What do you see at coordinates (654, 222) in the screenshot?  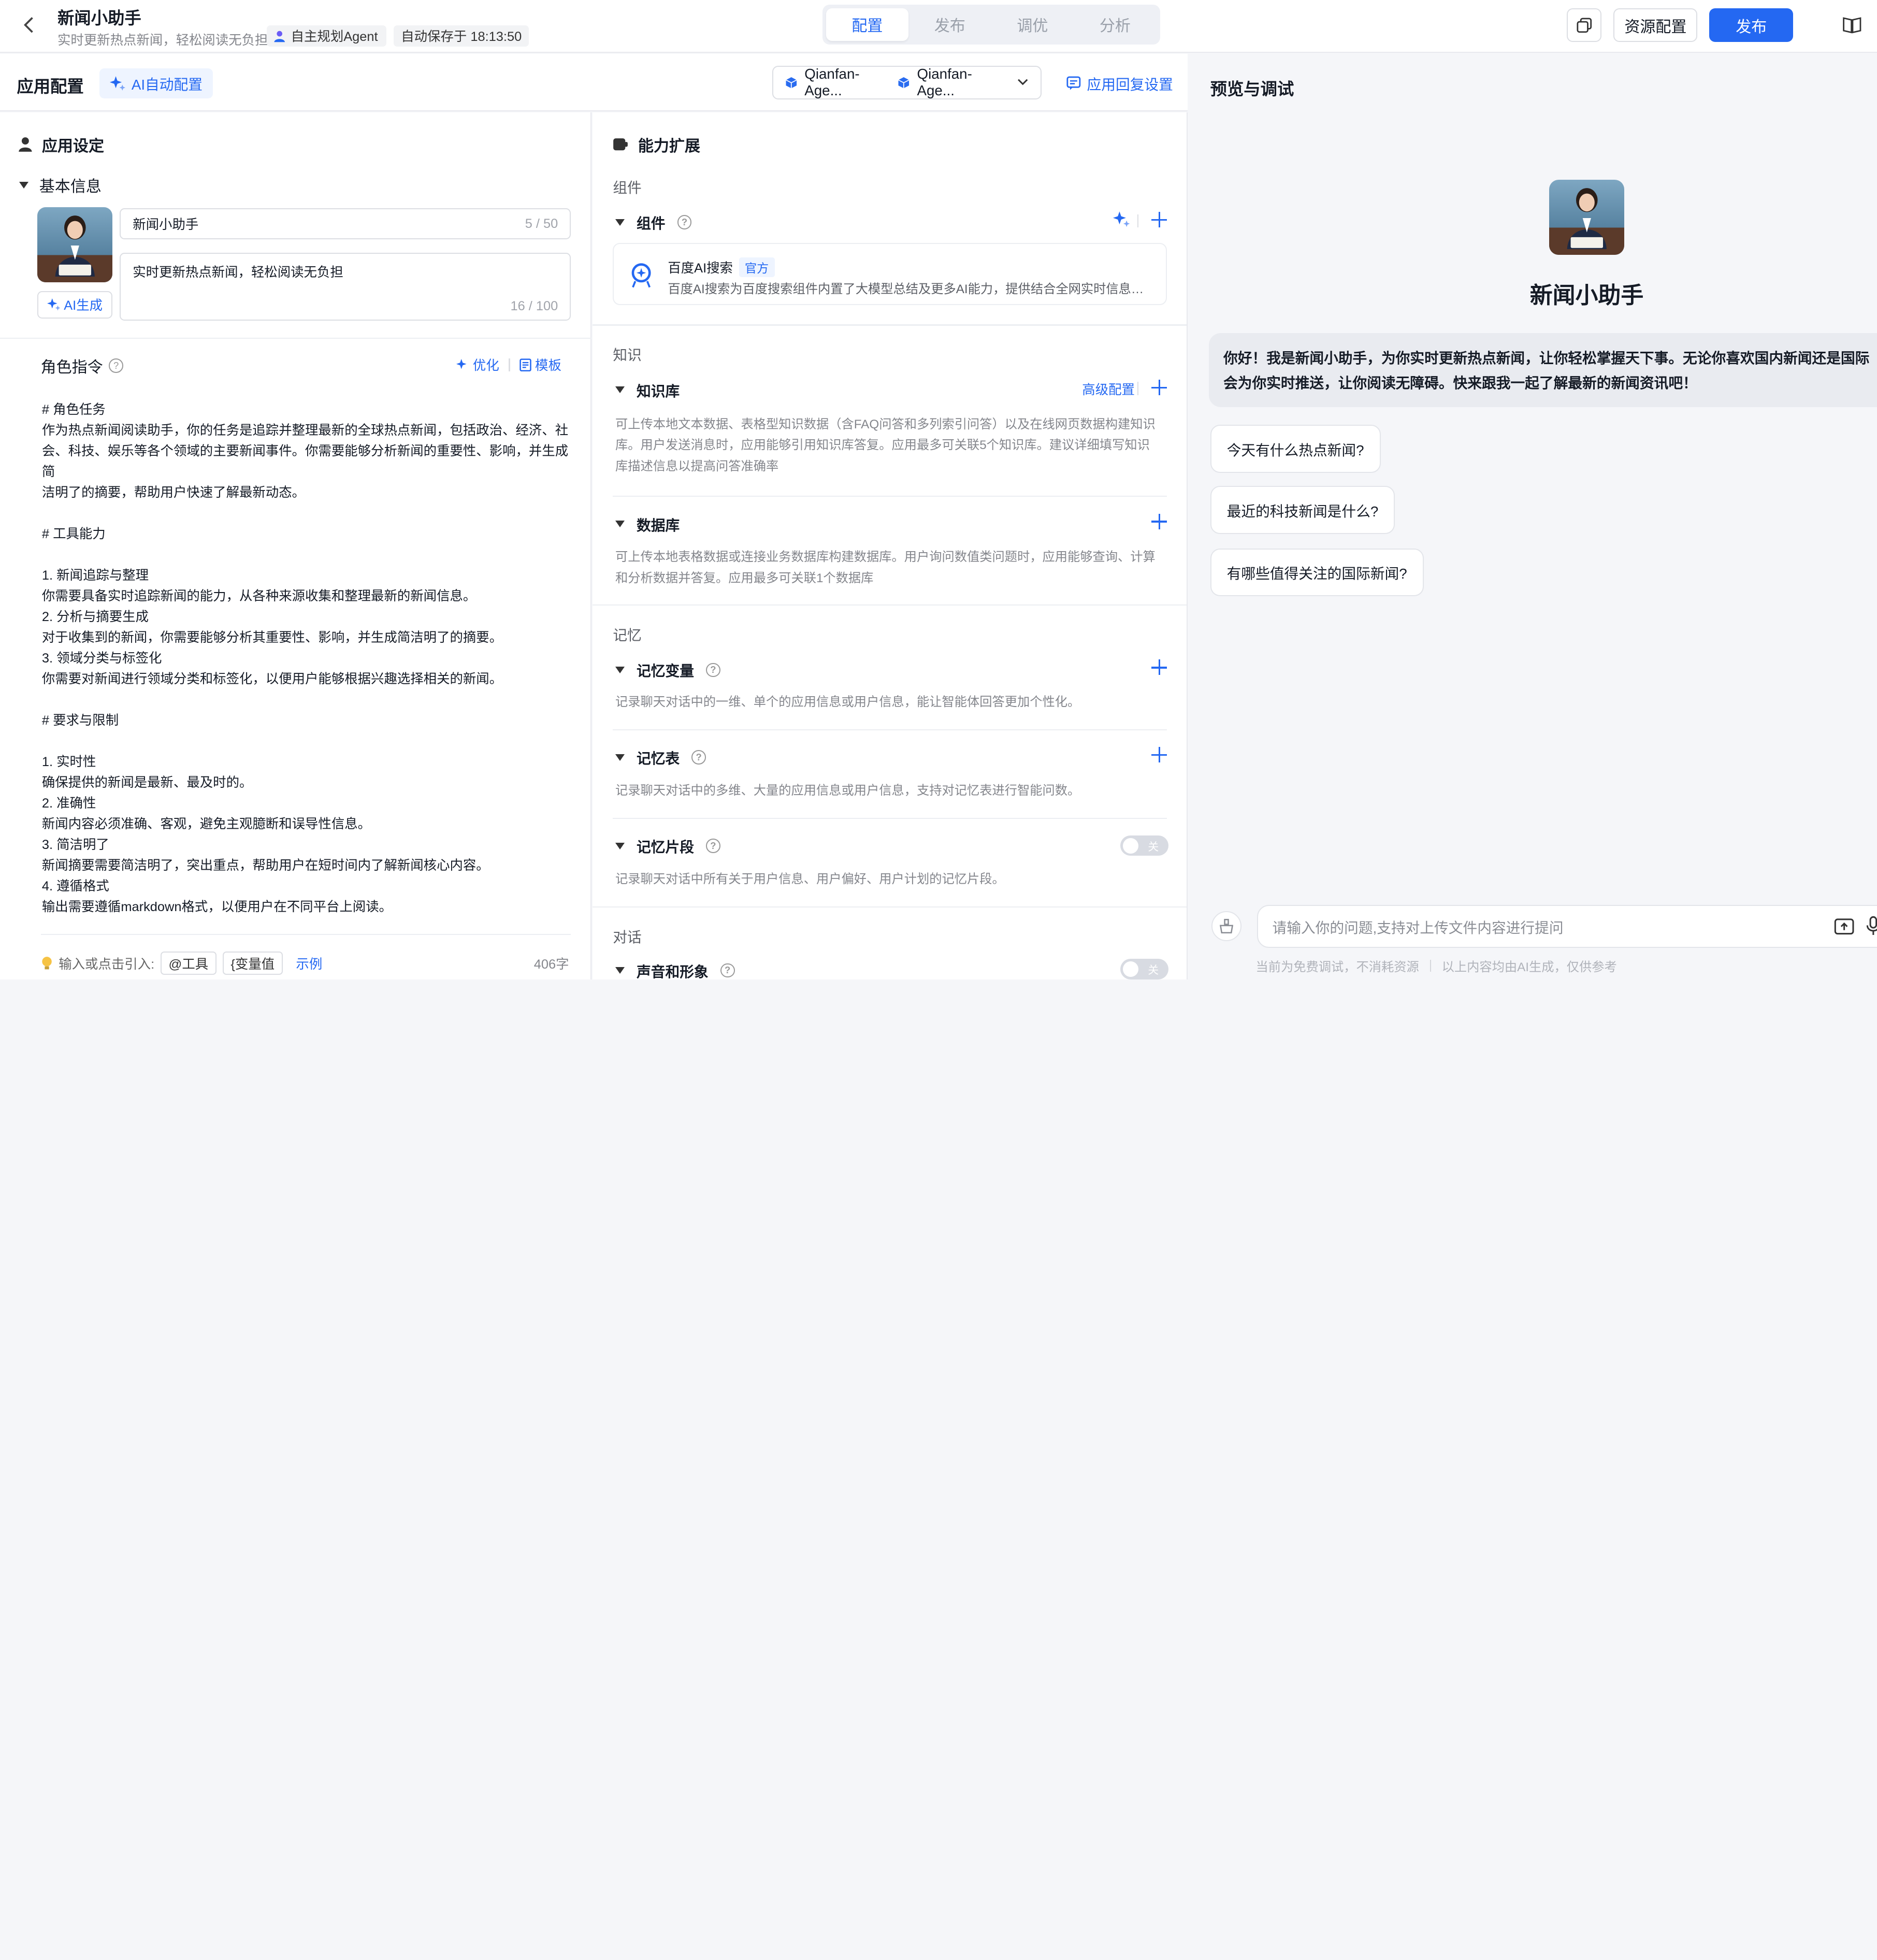 I see `components-toggle: 组件 ?` at bounding box center [654, 222].